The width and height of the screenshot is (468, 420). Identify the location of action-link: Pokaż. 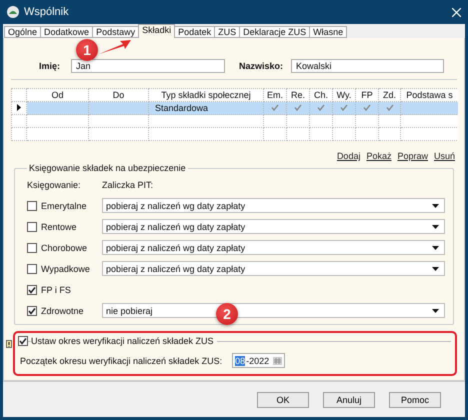
(379, 156).